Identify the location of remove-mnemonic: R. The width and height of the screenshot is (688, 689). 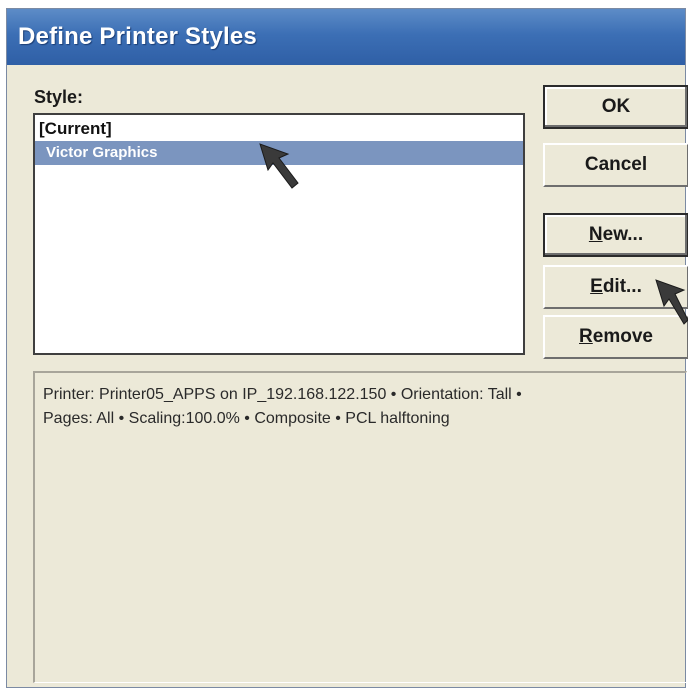
(586, 336).